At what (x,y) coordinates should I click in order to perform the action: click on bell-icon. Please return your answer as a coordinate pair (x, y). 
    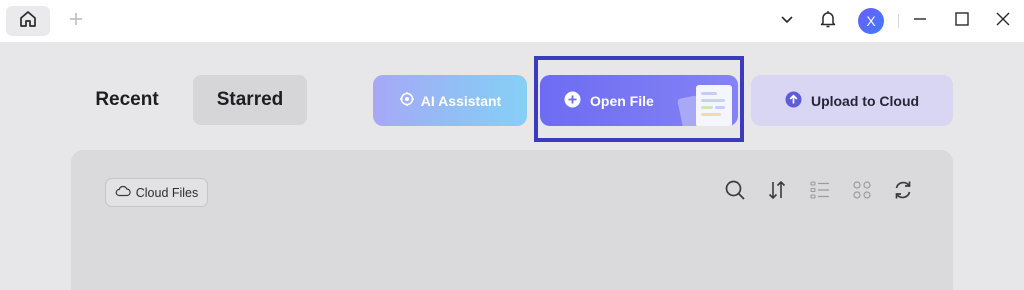
    Looking at the image, I should click on (828, 21).